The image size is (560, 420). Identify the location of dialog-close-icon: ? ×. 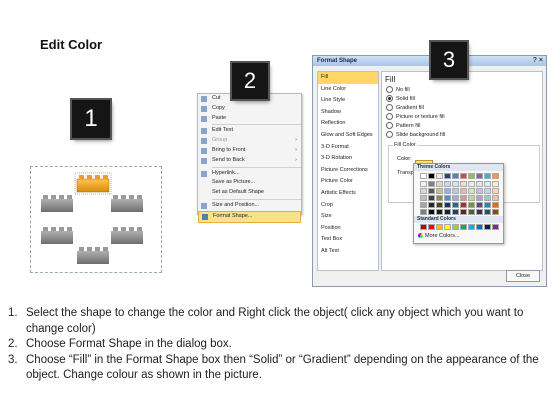
(538, 61).